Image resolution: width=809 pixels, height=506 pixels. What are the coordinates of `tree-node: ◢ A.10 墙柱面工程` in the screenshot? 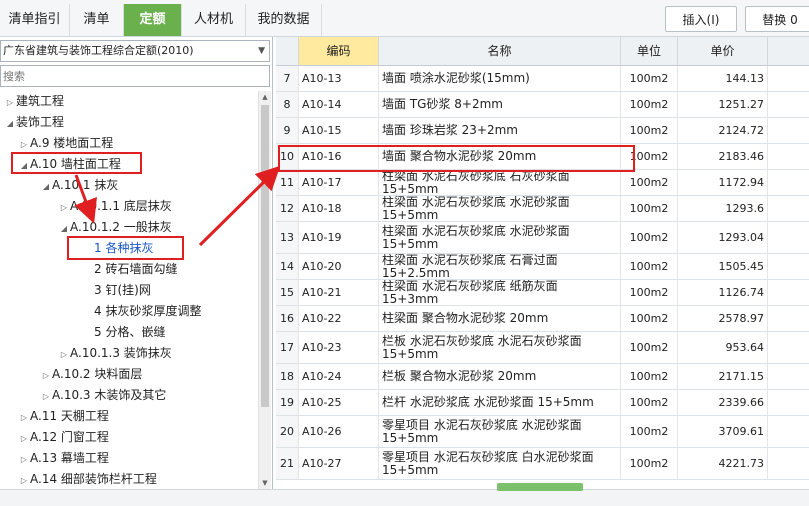 It's located at (69, 164).